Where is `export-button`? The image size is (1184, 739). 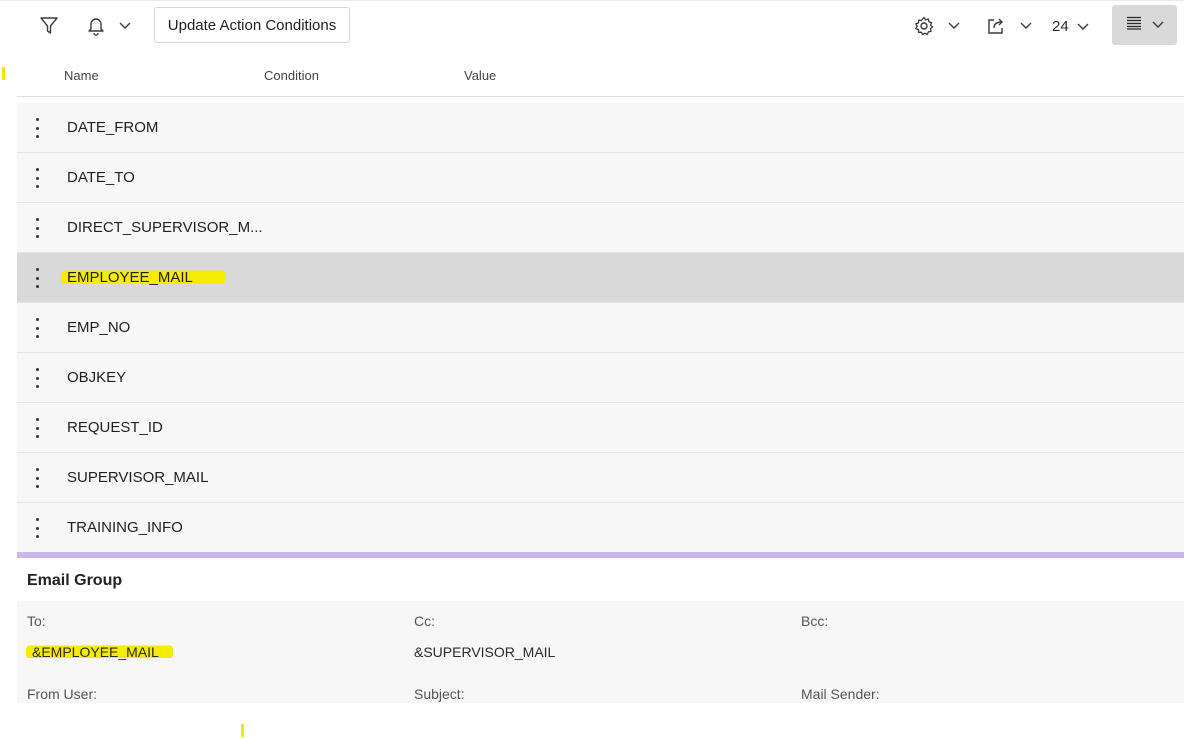
export-button is located at coordinates (1009, 26).